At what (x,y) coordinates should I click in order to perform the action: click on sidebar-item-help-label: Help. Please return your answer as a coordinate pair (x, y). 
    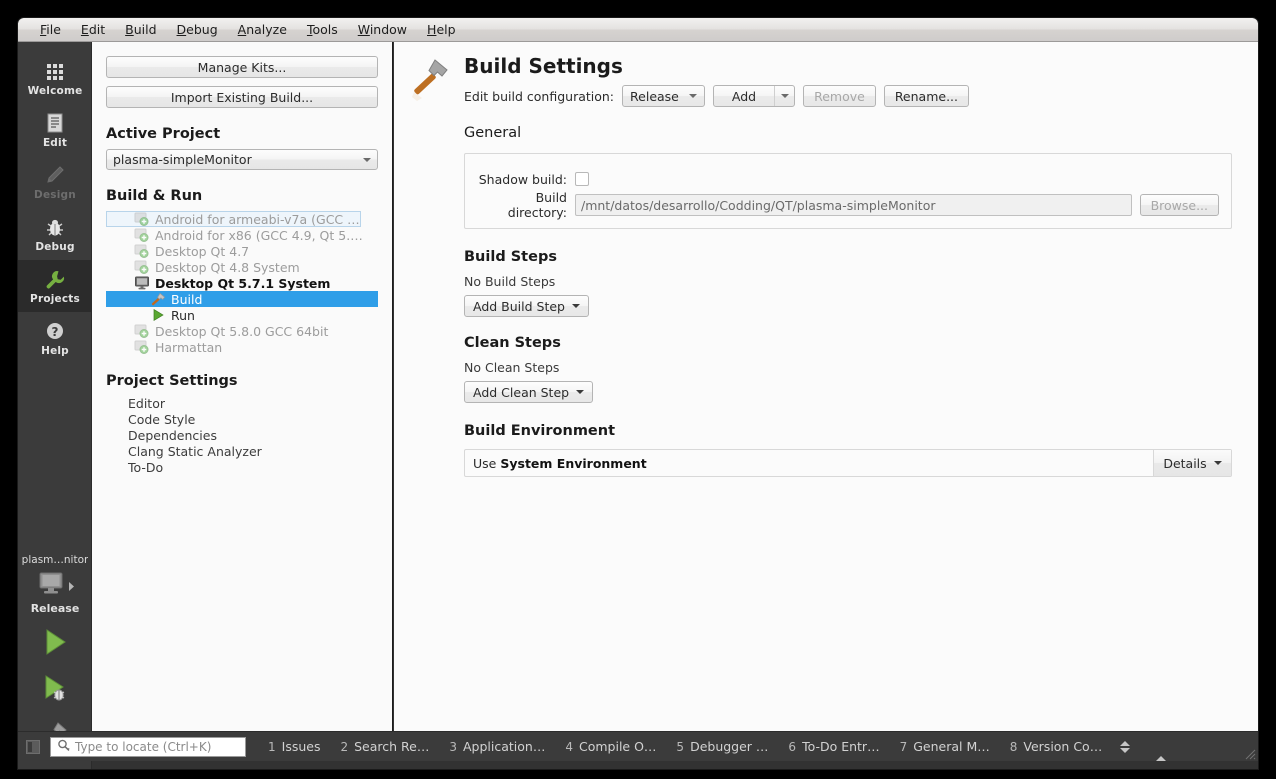
    Looking at the image, I should click on (55, 350).